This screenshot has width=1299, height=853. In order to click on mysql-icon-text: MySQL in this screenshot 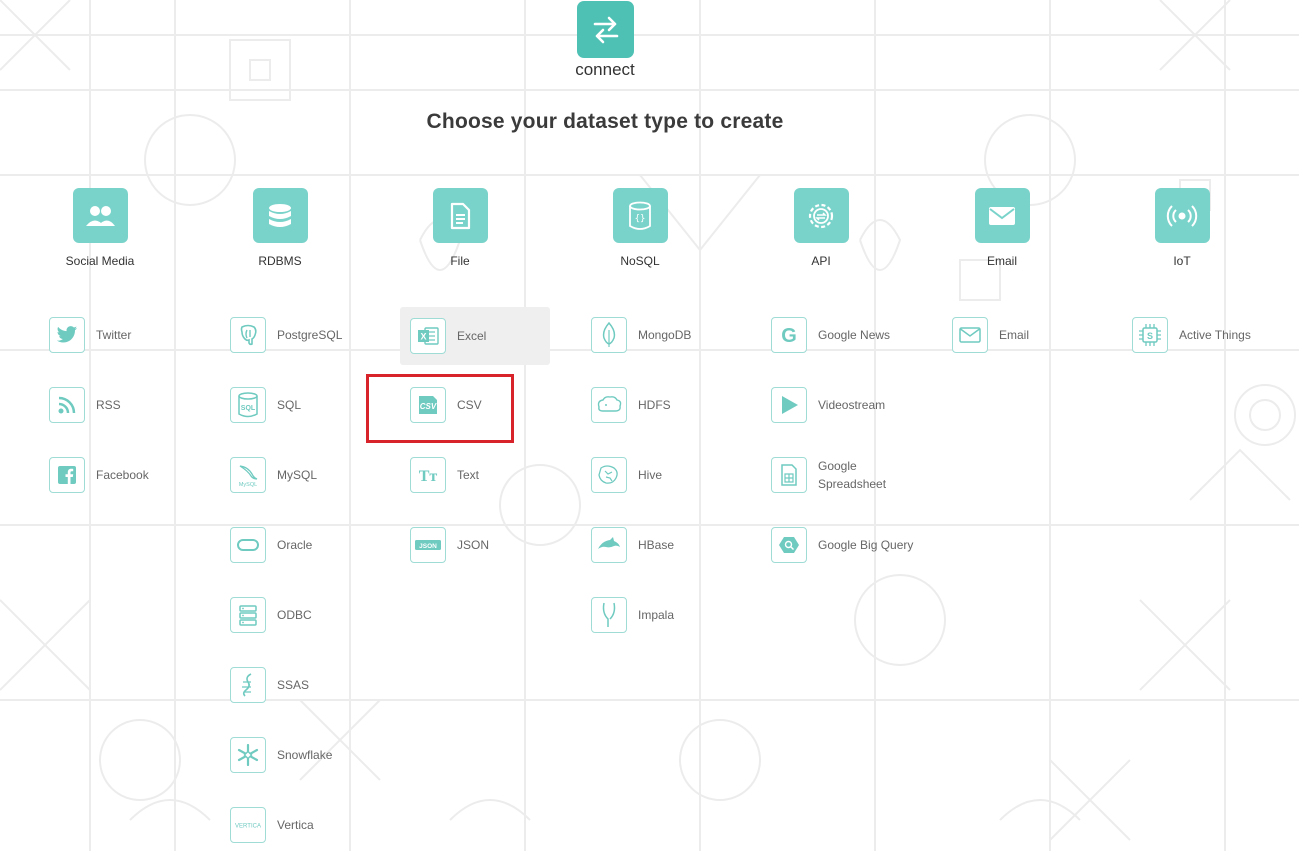, I will do `click(248, 485)`.